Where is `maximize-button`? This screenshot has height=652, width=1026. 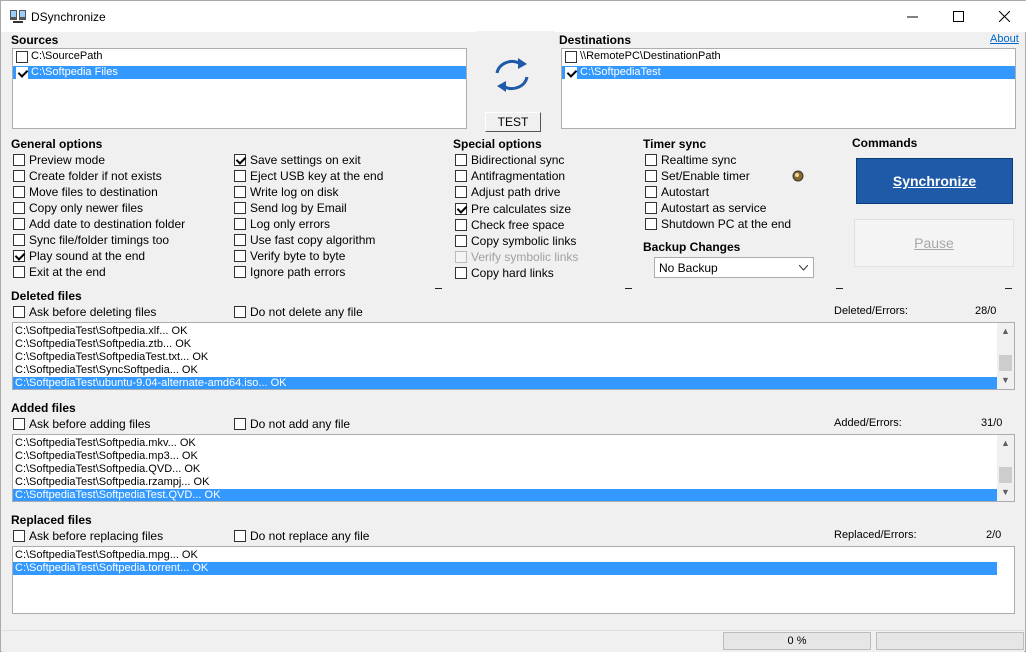 maximize-button is located at coordinates (958, 16).